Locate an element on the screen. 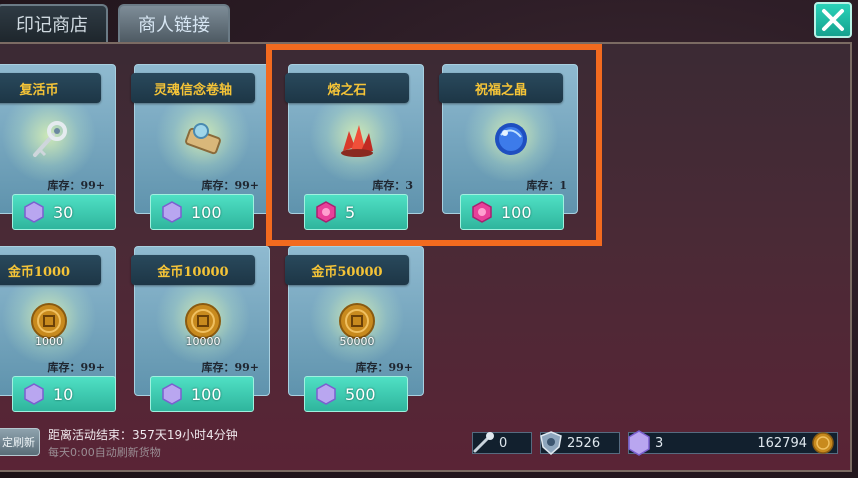 This screenshot has height=478, width=858. resource-value: 0 is located at coordinates (503, 443).